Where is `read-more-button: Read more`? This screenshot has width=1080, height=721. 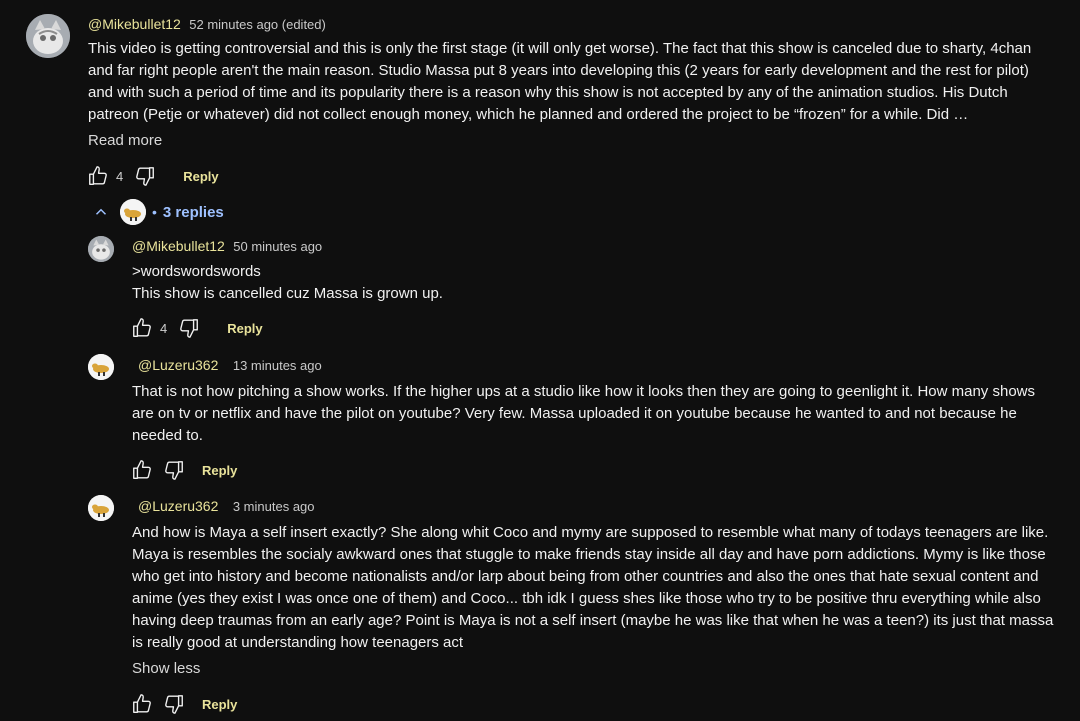
read-more-button: Read more is located at coordinates (125, 140).